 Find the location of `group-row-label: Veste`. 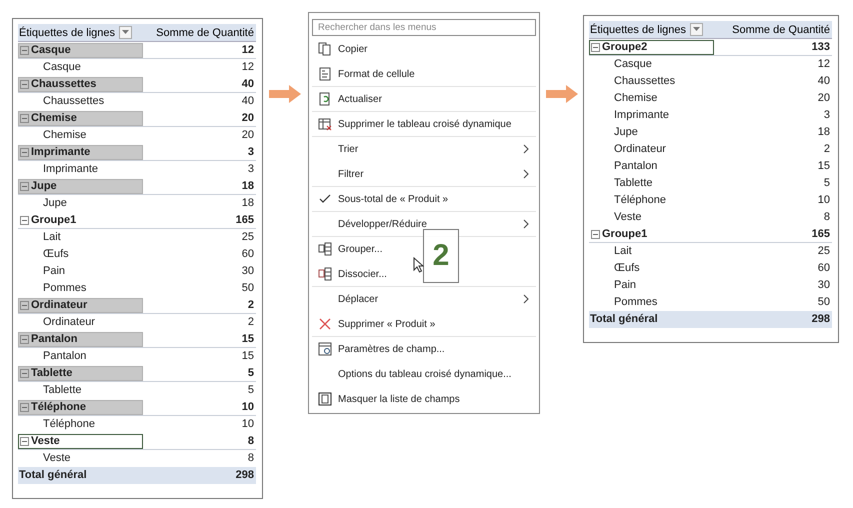

group-row-label: Veste is located at coordinates (80, 441).